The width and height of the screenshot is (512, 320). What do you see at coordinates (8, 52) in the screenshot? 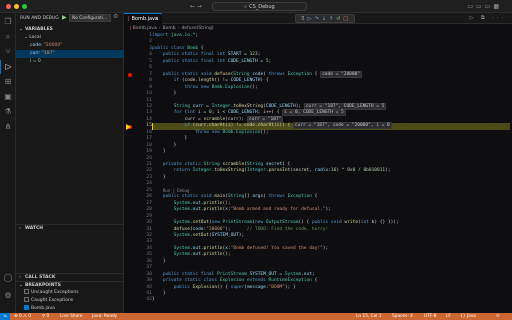
I see `source-control-icon: ⑂` at bounding box center [8, 52].